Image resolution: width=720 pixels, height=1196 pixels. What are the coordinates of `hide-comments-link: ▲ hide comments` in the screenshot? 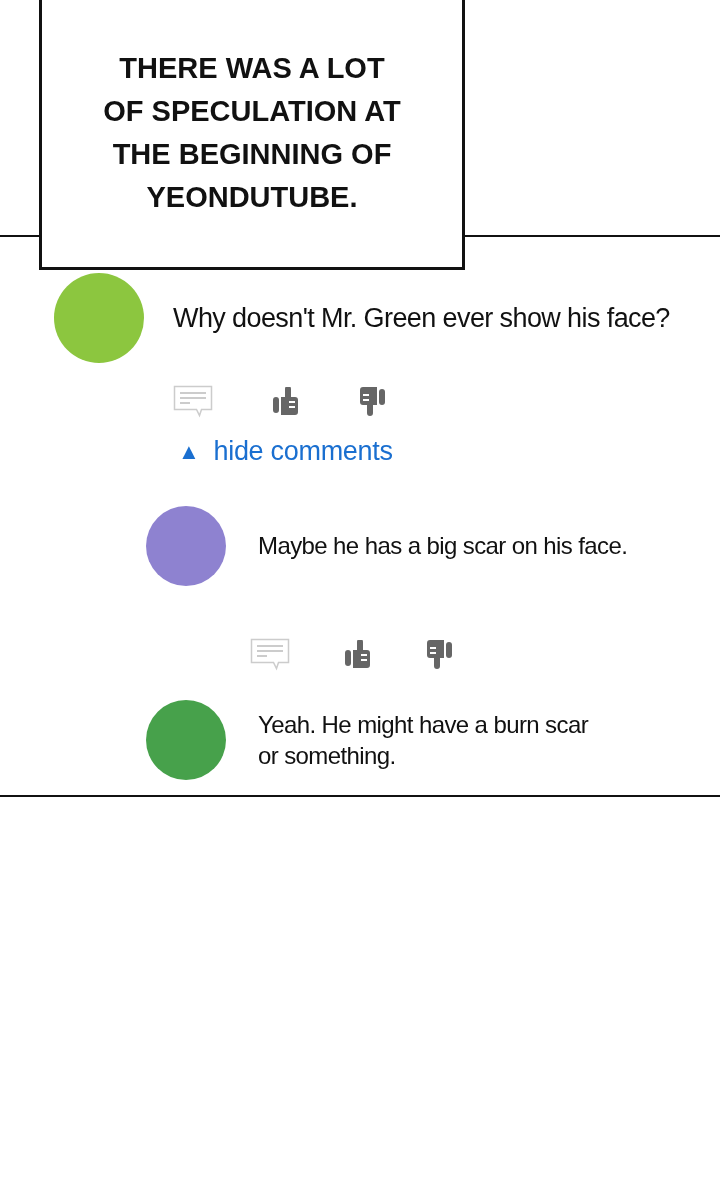 It's located at (285, 451).